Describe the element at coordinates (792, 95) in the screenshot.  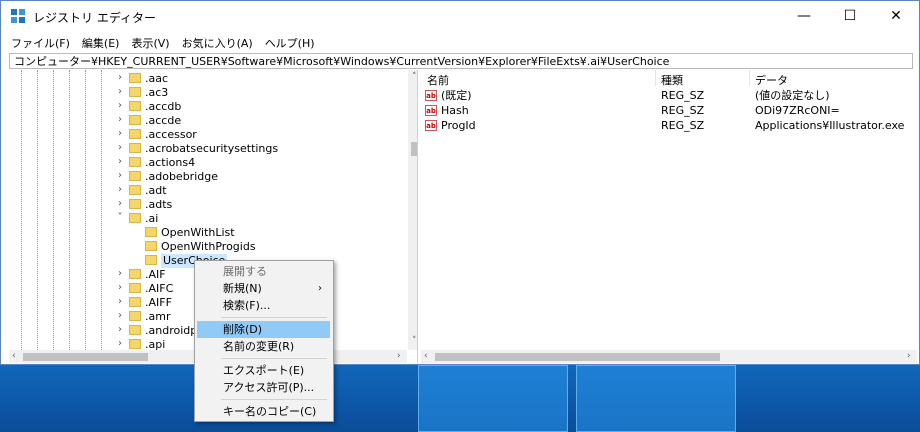
I see `value-data: (値の設定なし)` at that location.